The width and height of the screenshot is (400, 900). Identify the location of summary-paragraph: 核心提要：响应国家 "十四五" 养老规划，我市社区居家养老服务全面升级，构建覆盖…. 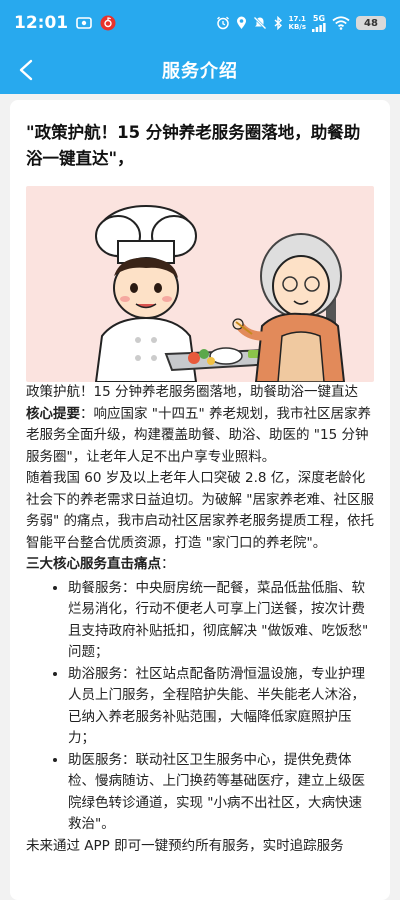
(200, 436).